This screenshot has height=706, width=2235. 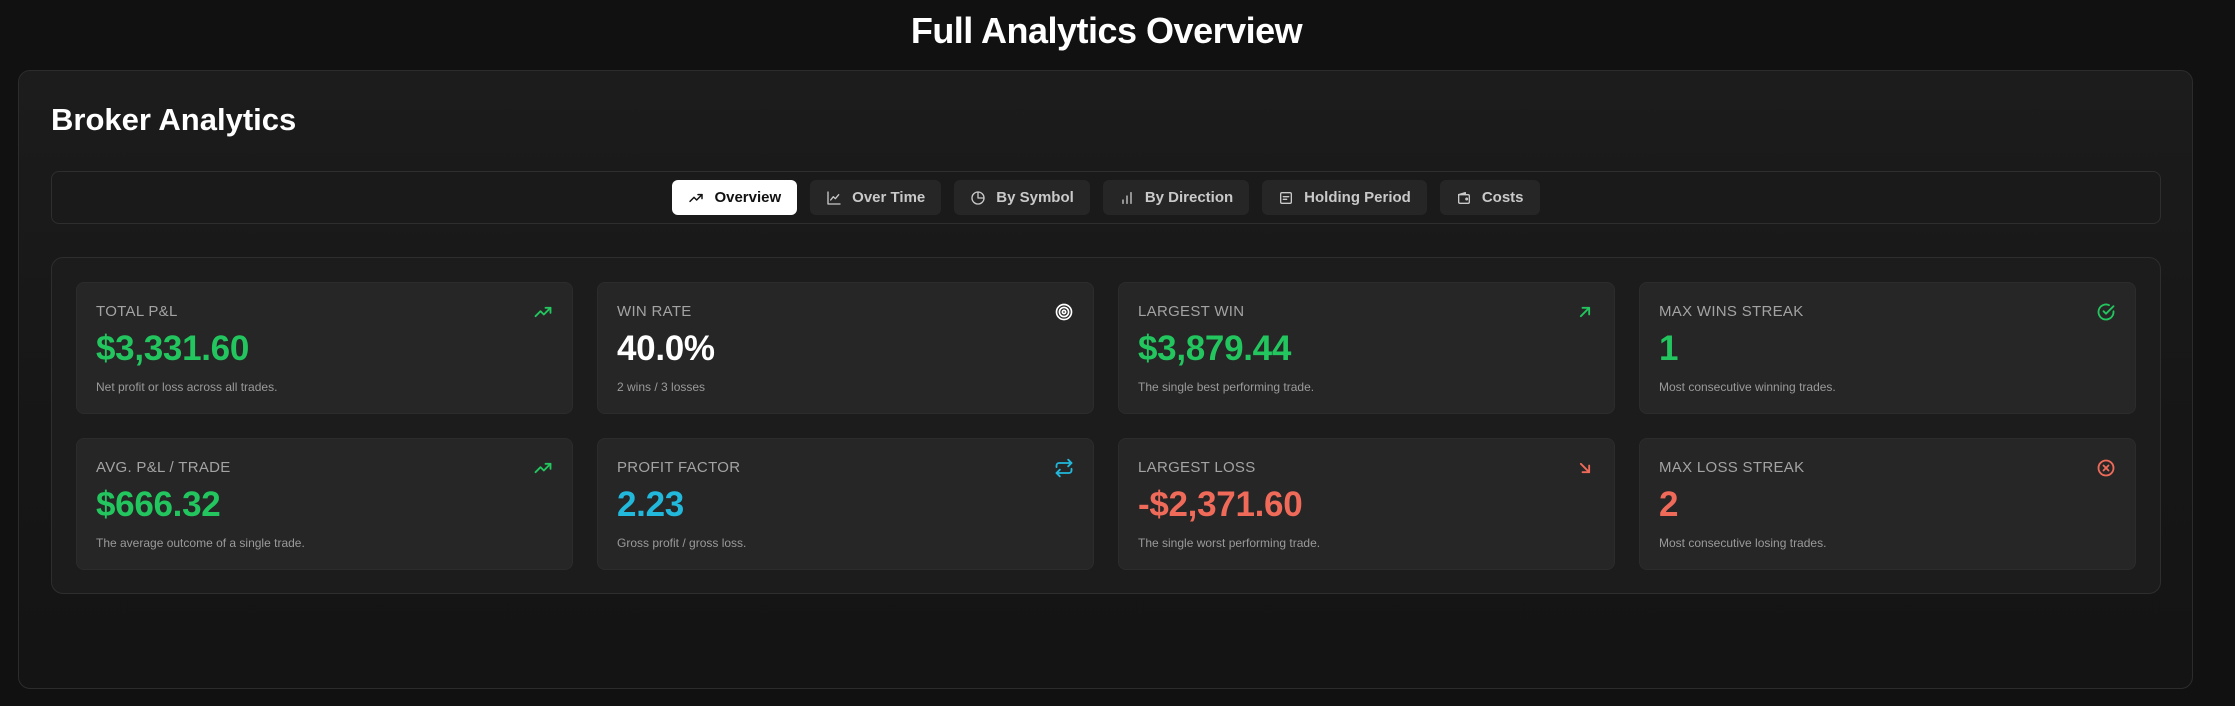 I want to click on stat-value: $3,331.60, so click(x=173, y=348).